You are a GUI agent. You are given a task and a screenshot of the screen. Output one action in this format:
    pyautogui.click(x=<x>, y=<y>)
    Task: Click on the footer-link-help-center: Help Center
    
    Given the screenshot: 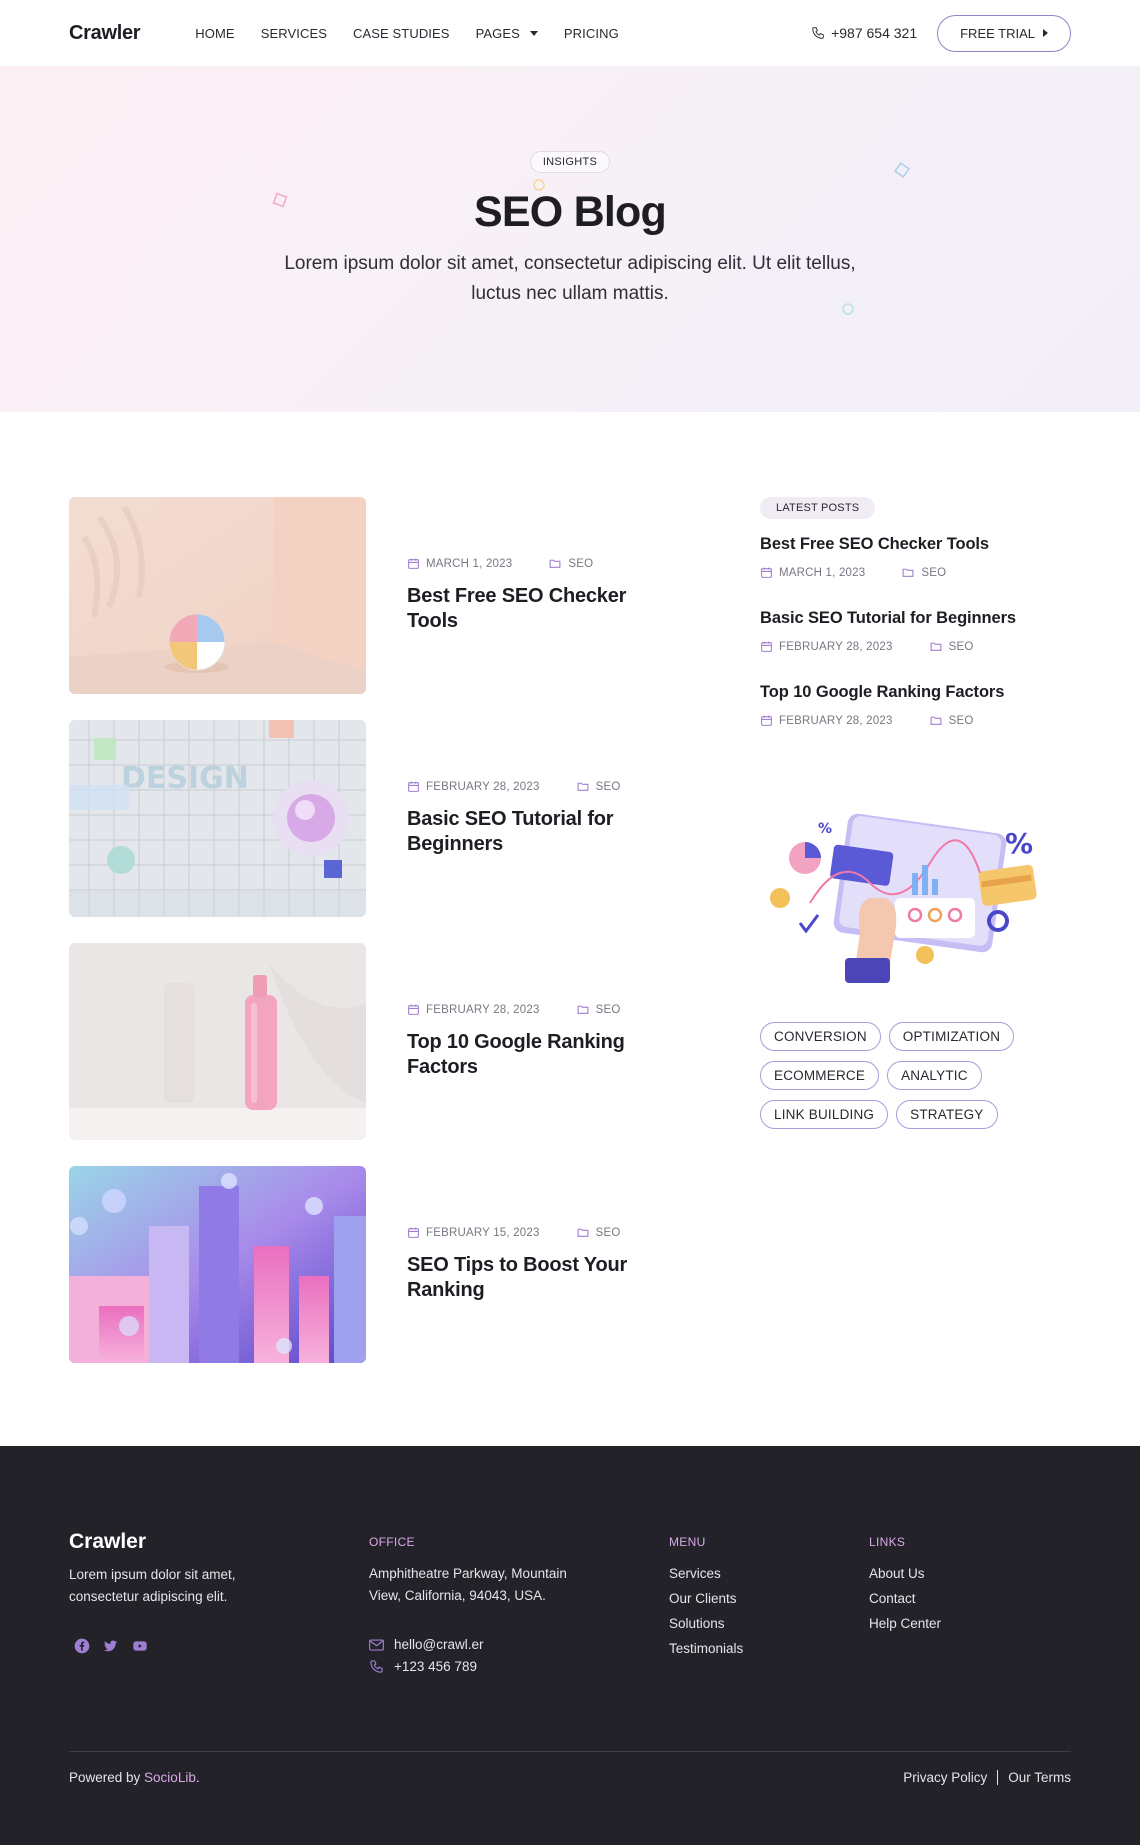 What is the action you would take?
    pyautogui.click(x=905, y=1623)
    